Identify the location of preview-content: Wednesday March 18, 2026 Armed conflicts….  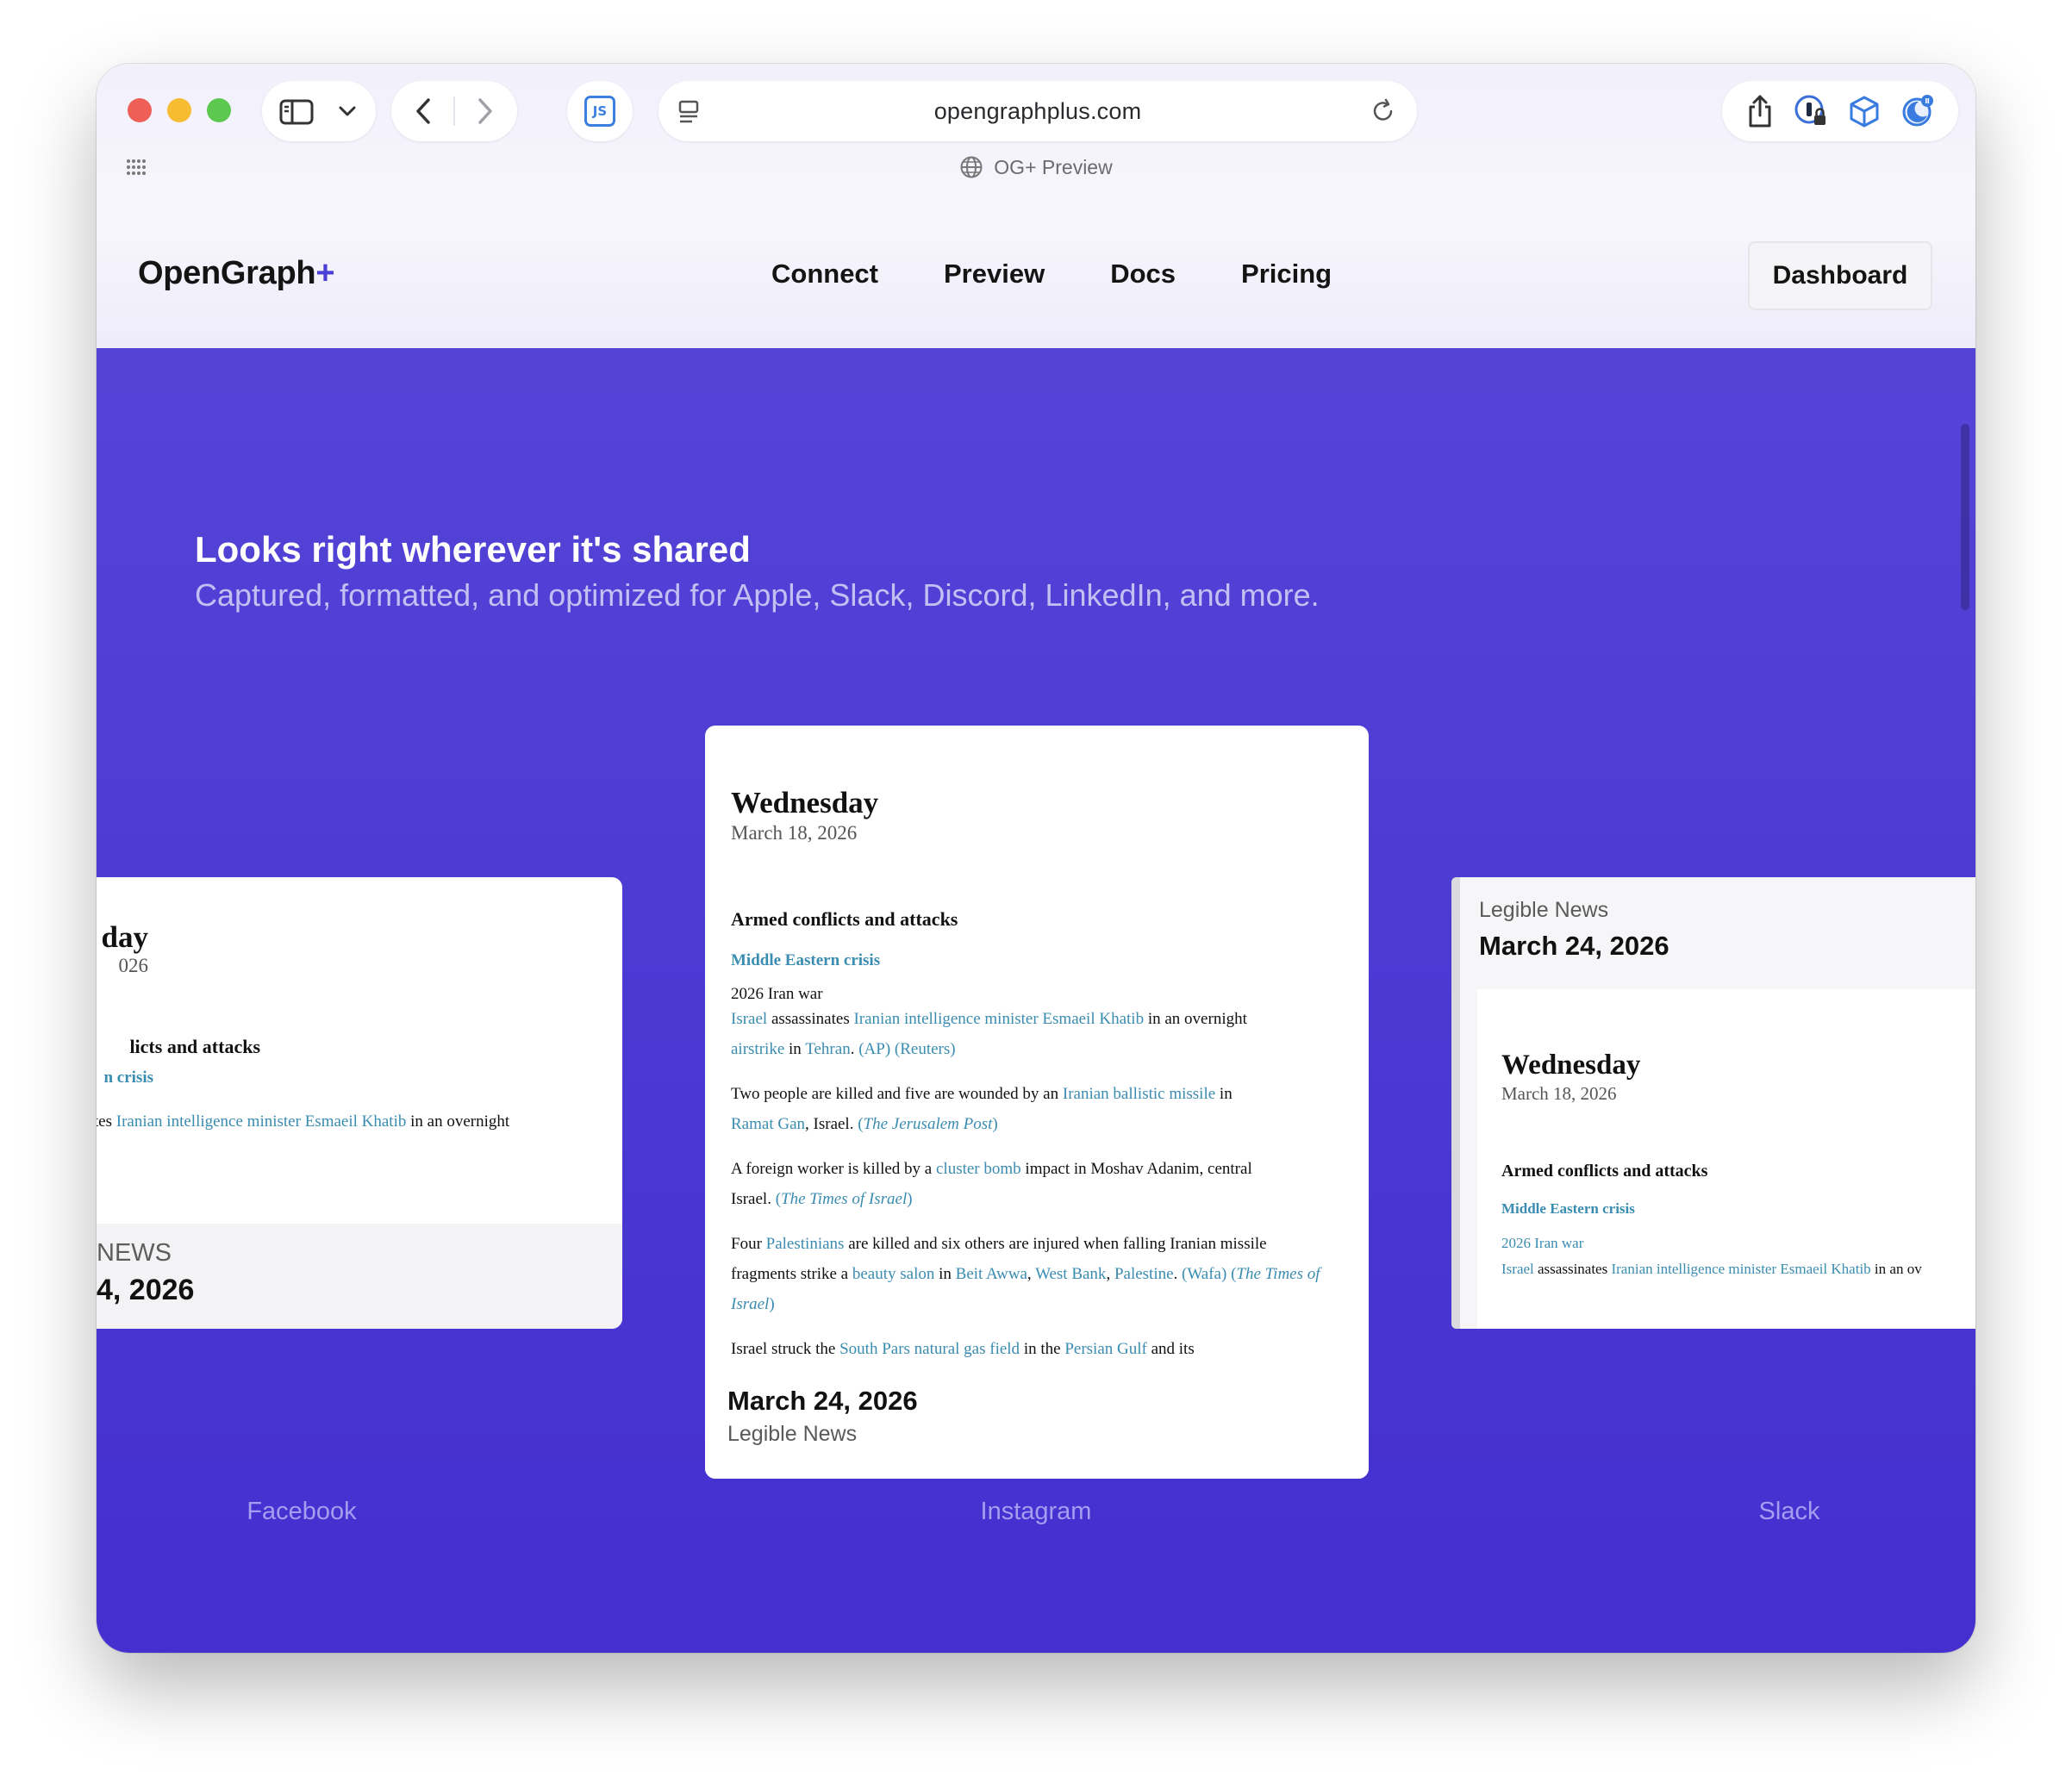
(1738, 1164).